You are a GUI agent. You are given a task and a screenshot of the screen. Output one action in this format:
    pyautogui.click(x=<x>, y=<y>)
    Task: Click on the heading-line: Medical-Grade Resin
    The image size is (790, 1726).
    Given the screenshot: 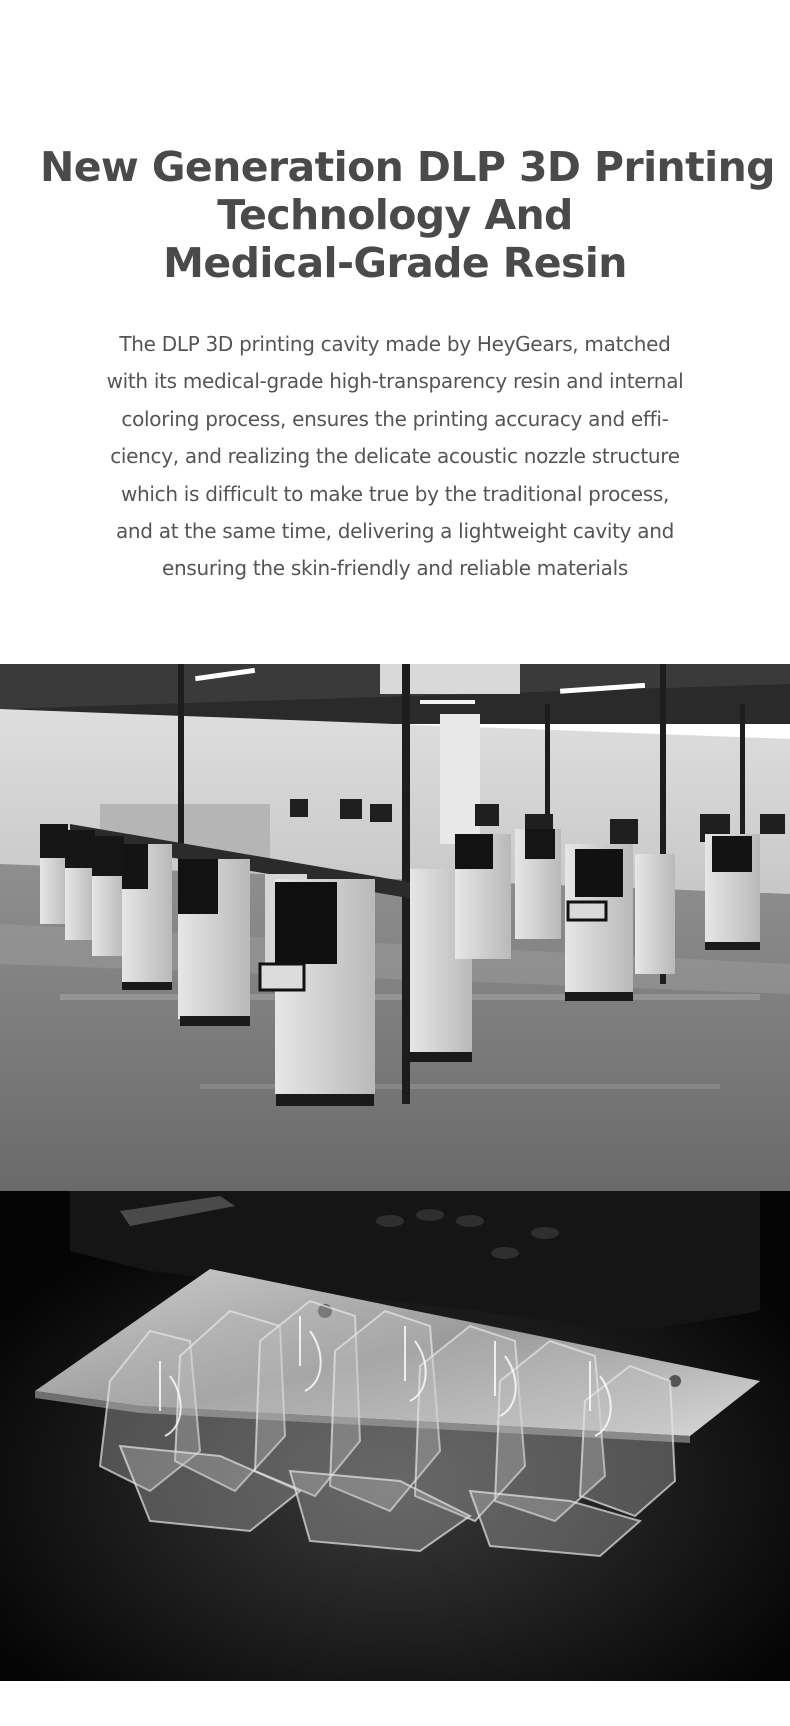 What is the action you would take?
    pyautogui.click(x=395, y=263)
    